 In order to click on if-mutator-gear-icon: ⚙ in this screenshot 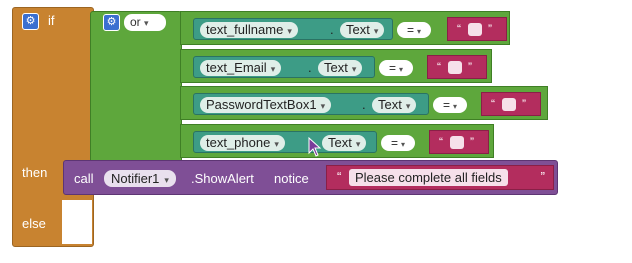, I will do `click(30, 21)`.